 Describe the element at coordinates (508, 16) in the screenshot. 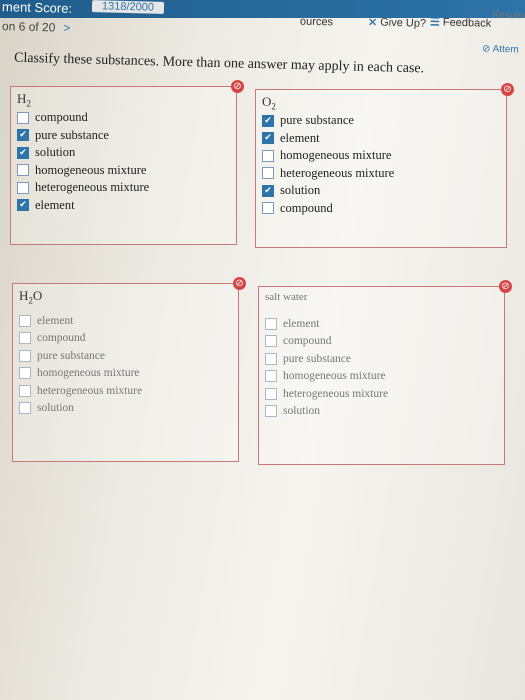

I see `resume-button: Resume` at that location.